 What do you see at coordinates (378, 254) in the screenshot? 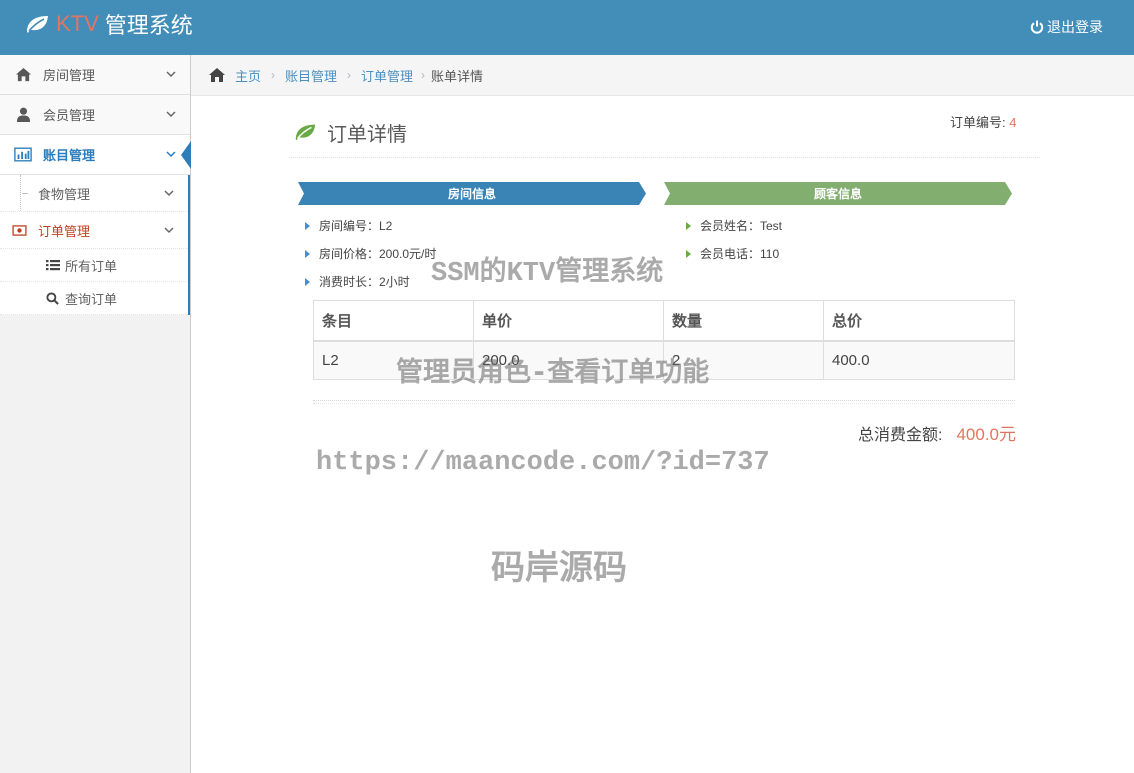
I see `room-price-text: 房间价格：200.0元/时` at bounding box center [378, 254].